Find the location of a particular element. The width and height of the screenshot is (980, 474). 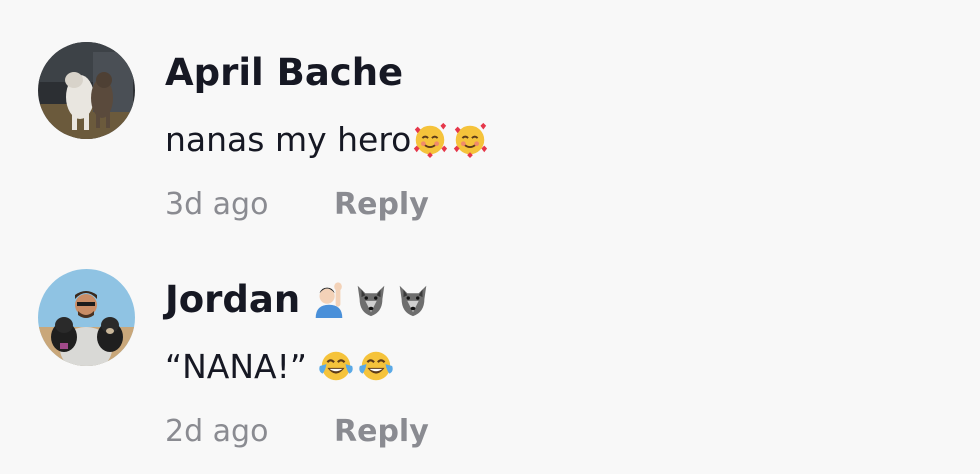

comment-text-content: “NANA!” is located at coordinates (236, 366).